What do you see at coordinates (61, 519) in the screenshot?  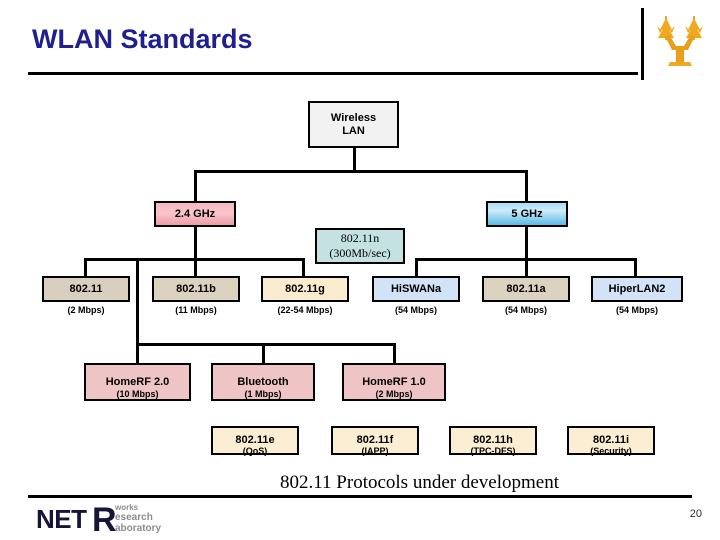 I see `netr-logo-net: NET` at bounding box center [61, 519].